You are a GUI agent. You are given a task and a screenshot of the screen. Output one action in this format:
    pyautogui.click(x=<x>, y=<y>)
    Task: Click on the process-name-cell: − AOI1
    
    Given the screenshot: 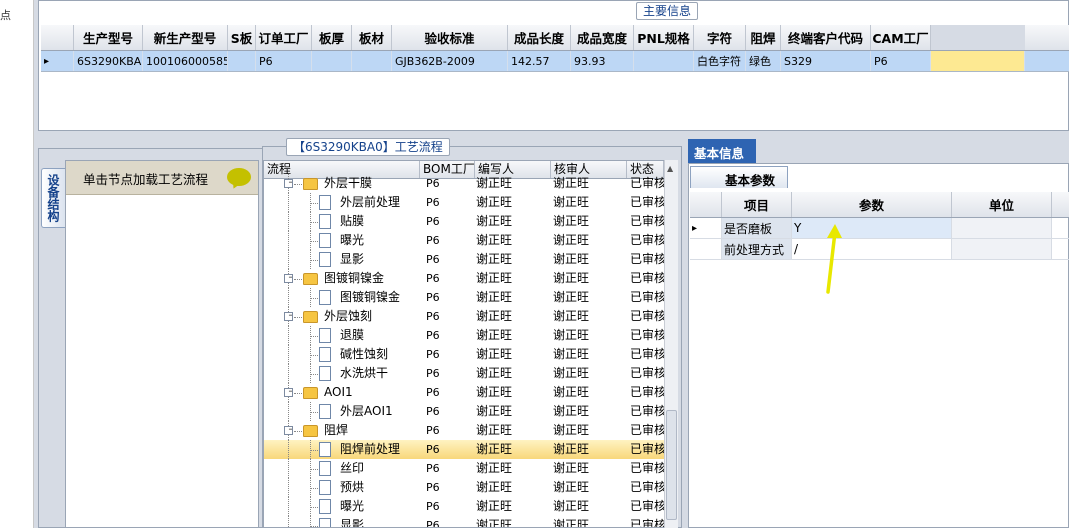 What is the action you would take?
    pyautogui.click(x=342, y=392)
    